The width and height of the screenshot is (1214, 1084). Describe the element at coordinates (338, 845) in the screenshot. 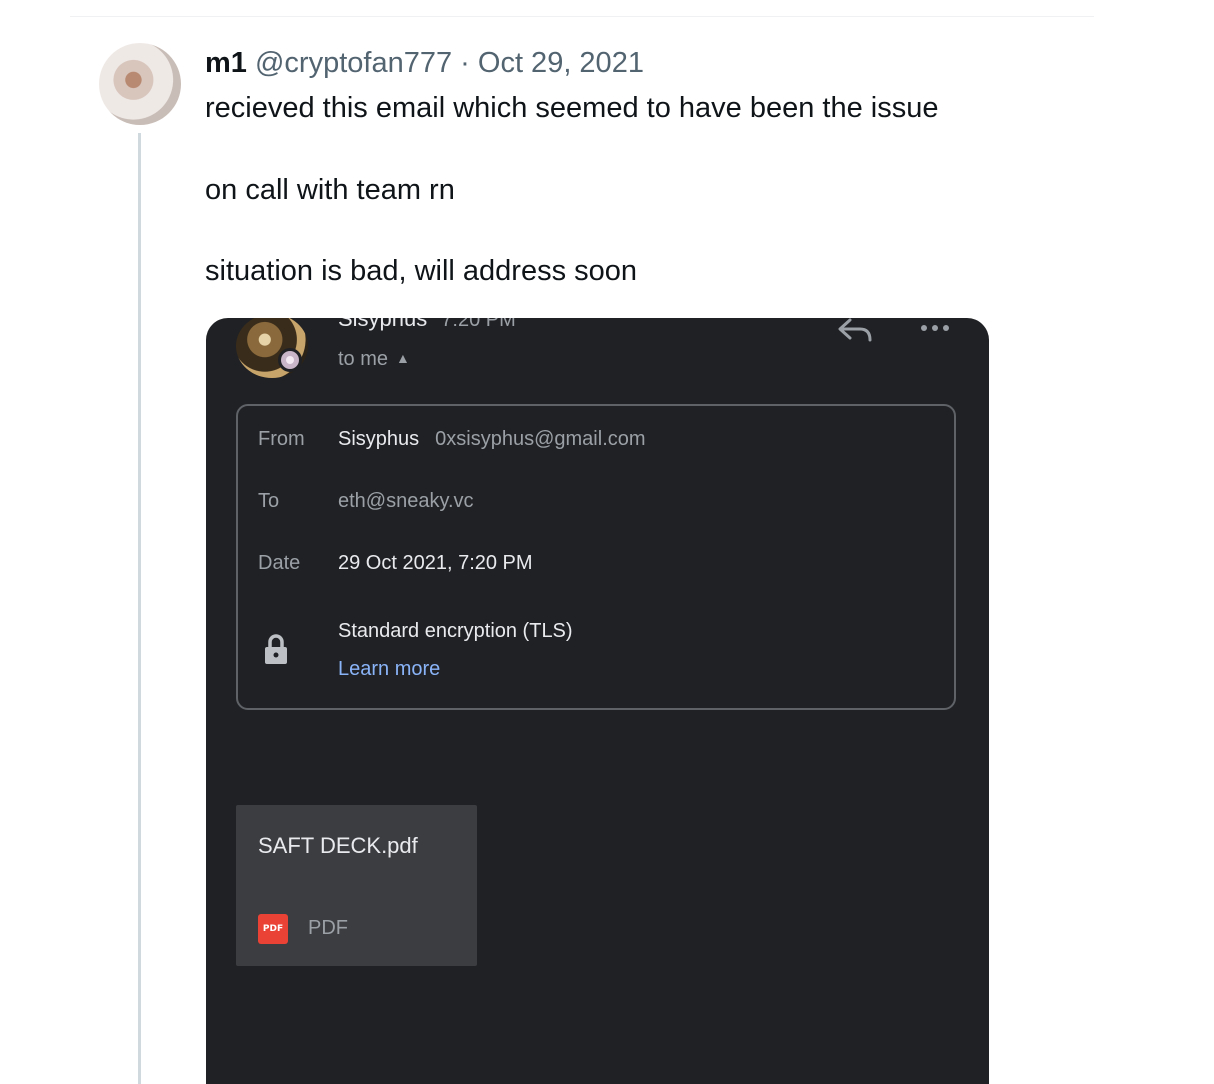

I see `attachment-name: SAFT DECK.pdf` at that location.